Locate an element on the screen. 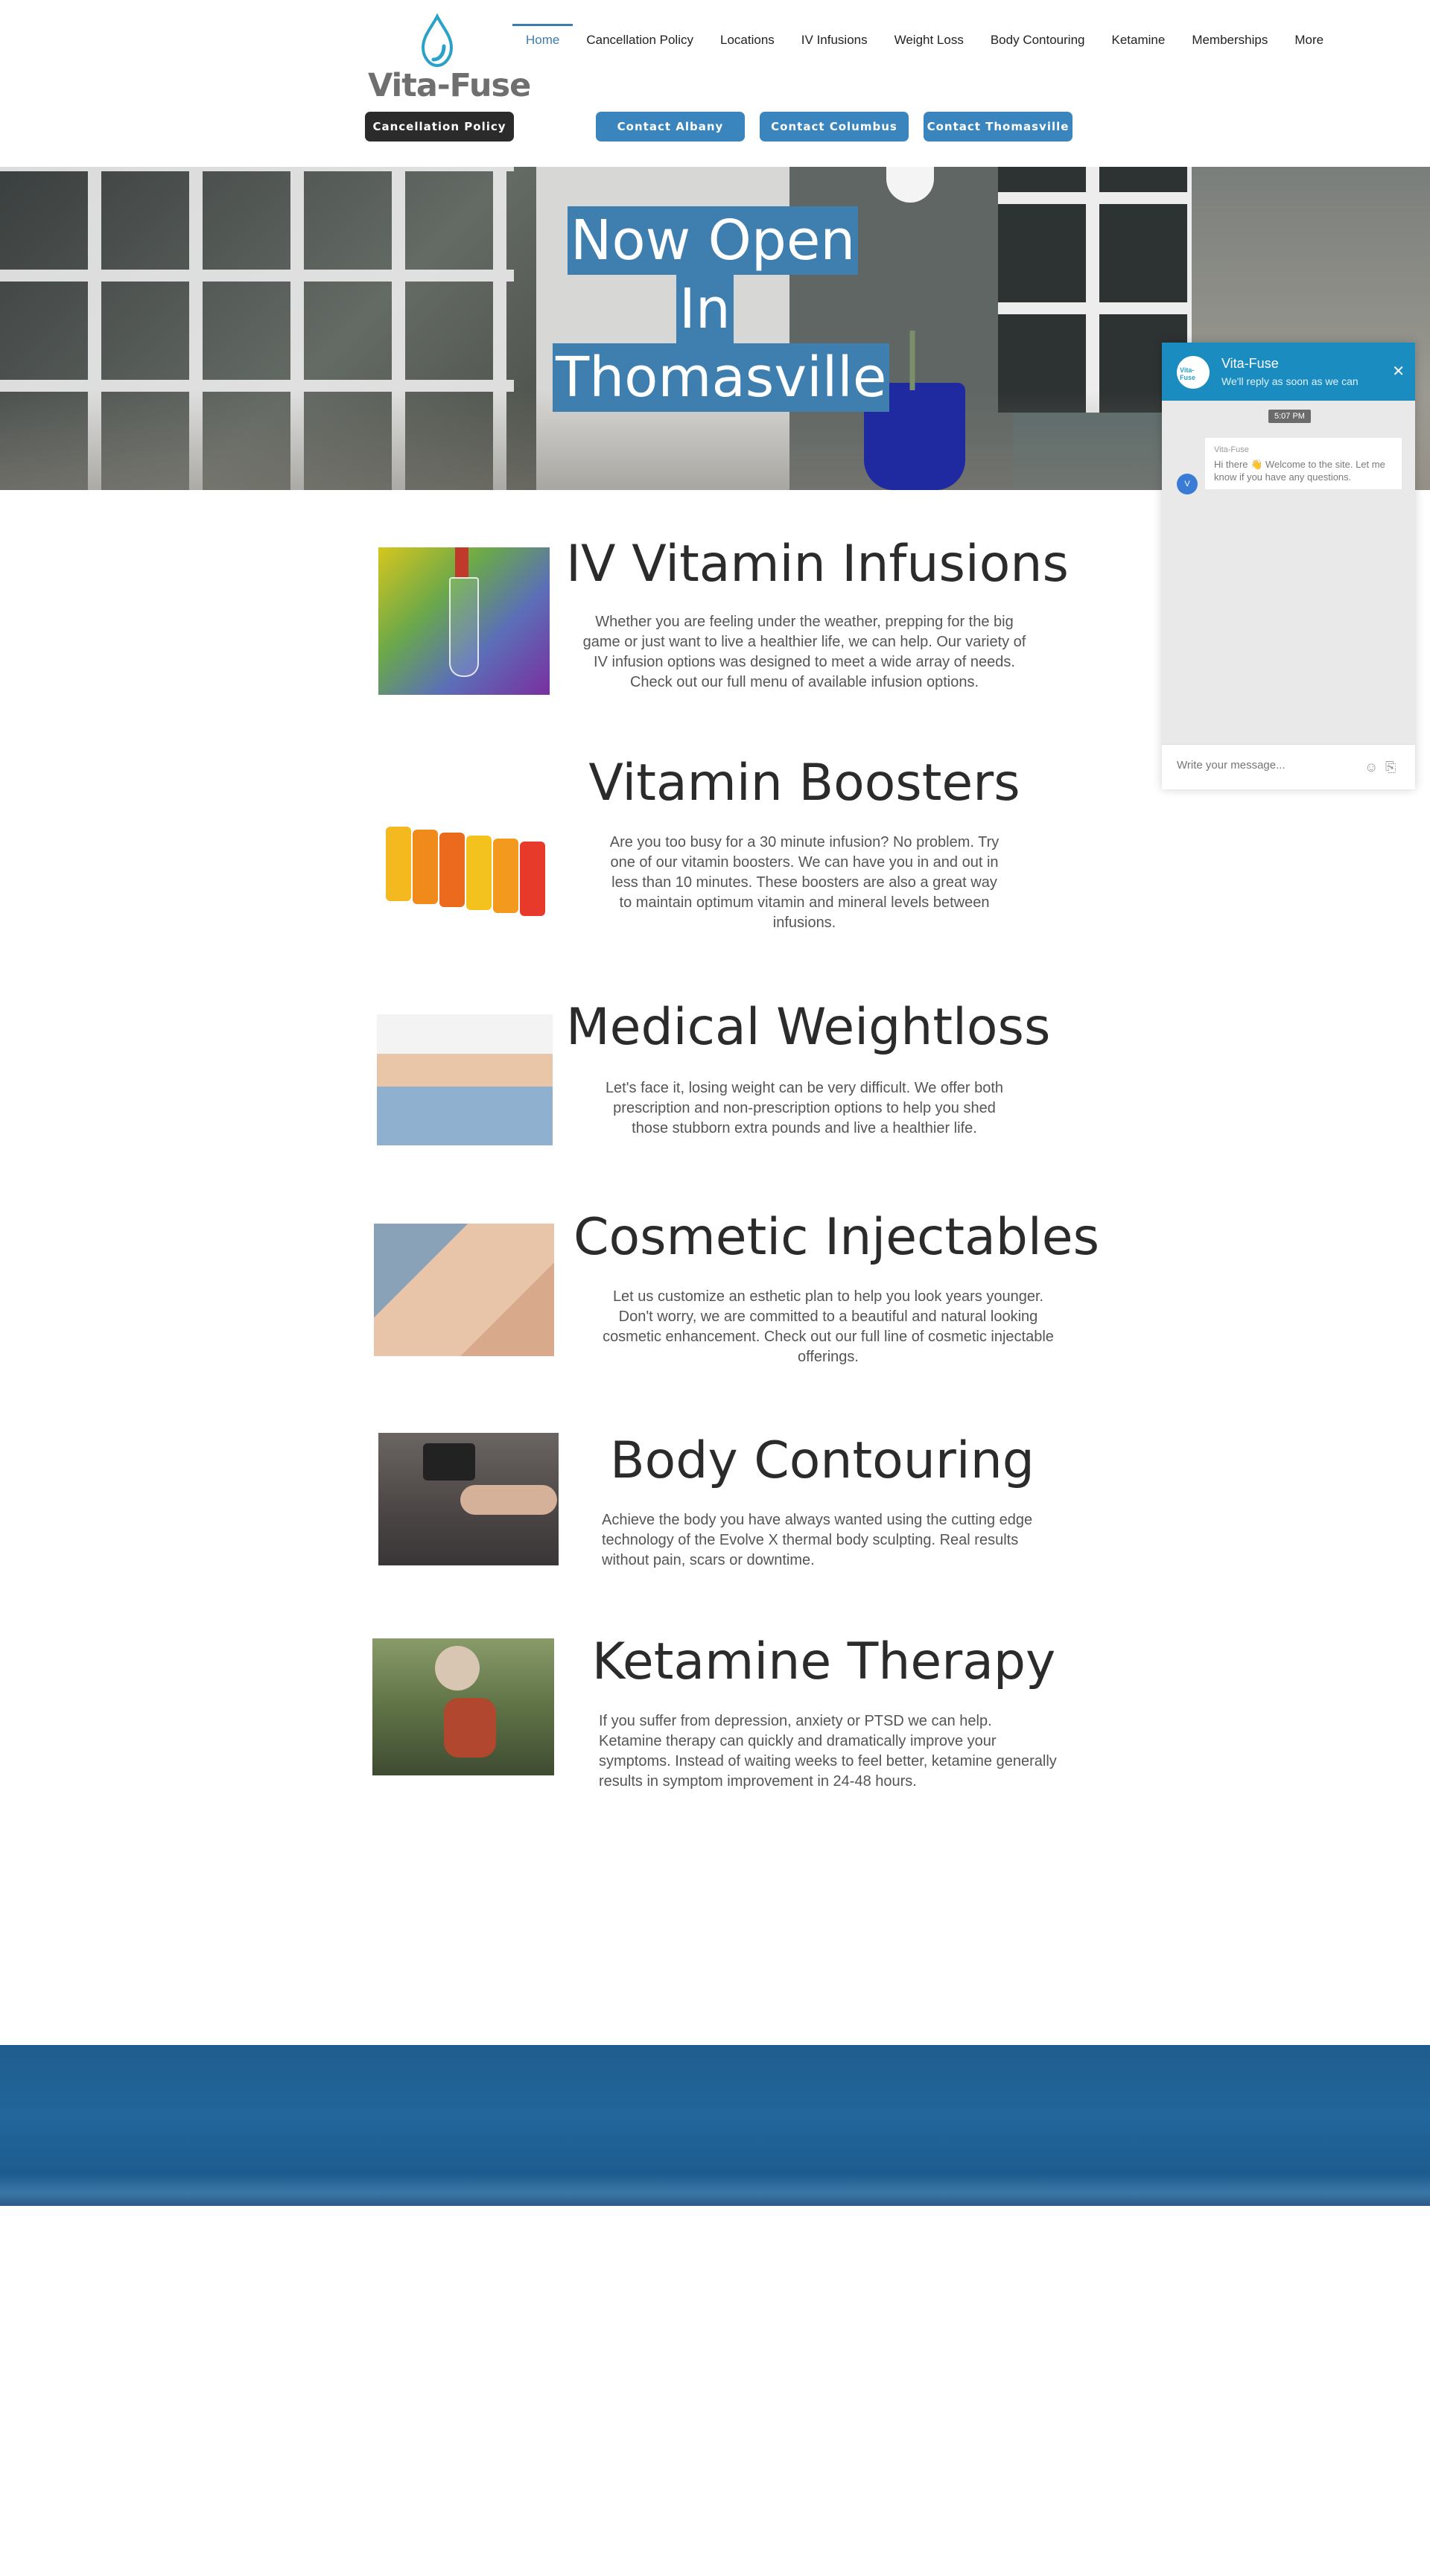 The image size is (1430, 2576). contact-columbus-button: Contact Columbus is located at coordinates (834, 126).